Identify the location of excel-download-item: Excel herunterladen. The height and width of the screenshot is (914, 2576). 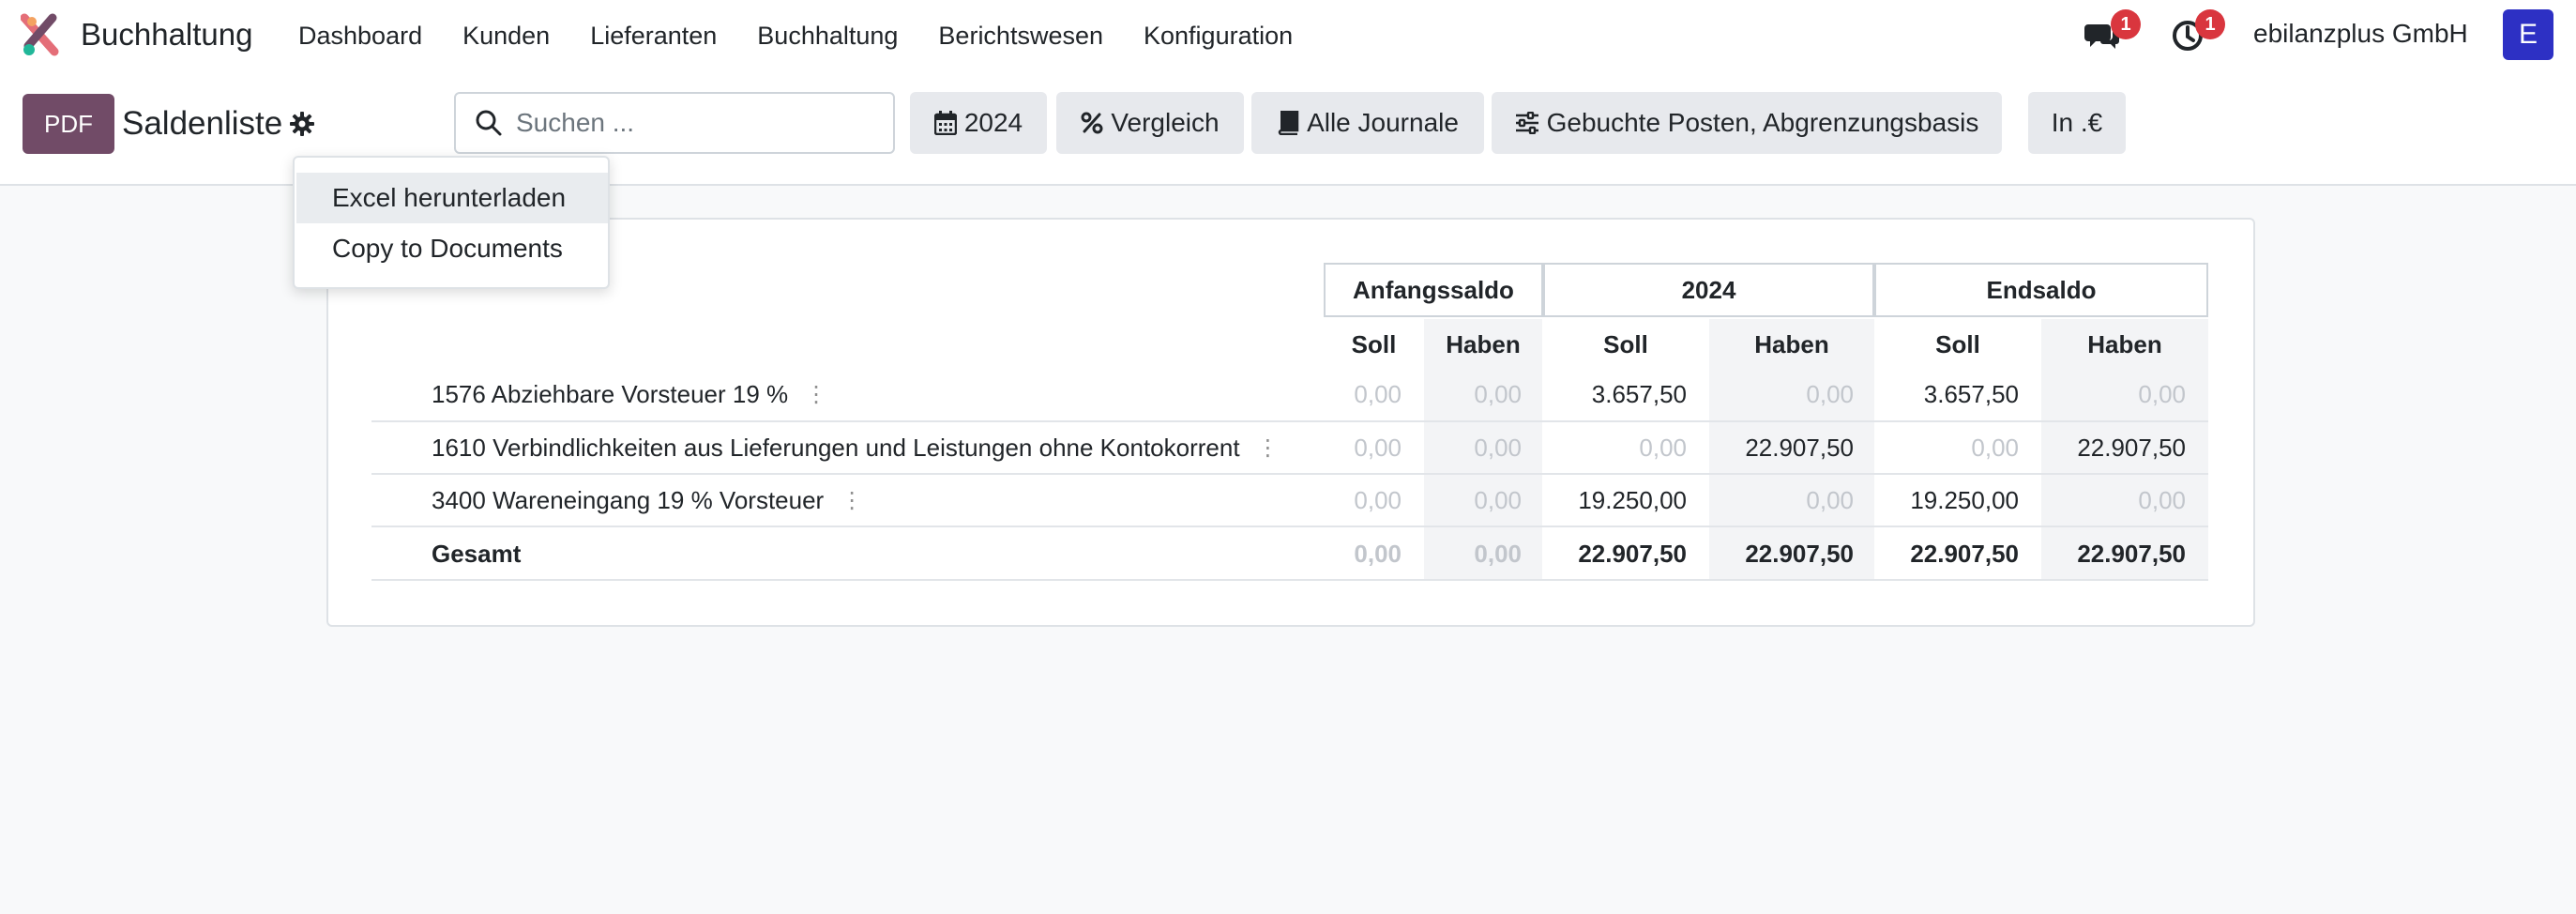
(452, 198).